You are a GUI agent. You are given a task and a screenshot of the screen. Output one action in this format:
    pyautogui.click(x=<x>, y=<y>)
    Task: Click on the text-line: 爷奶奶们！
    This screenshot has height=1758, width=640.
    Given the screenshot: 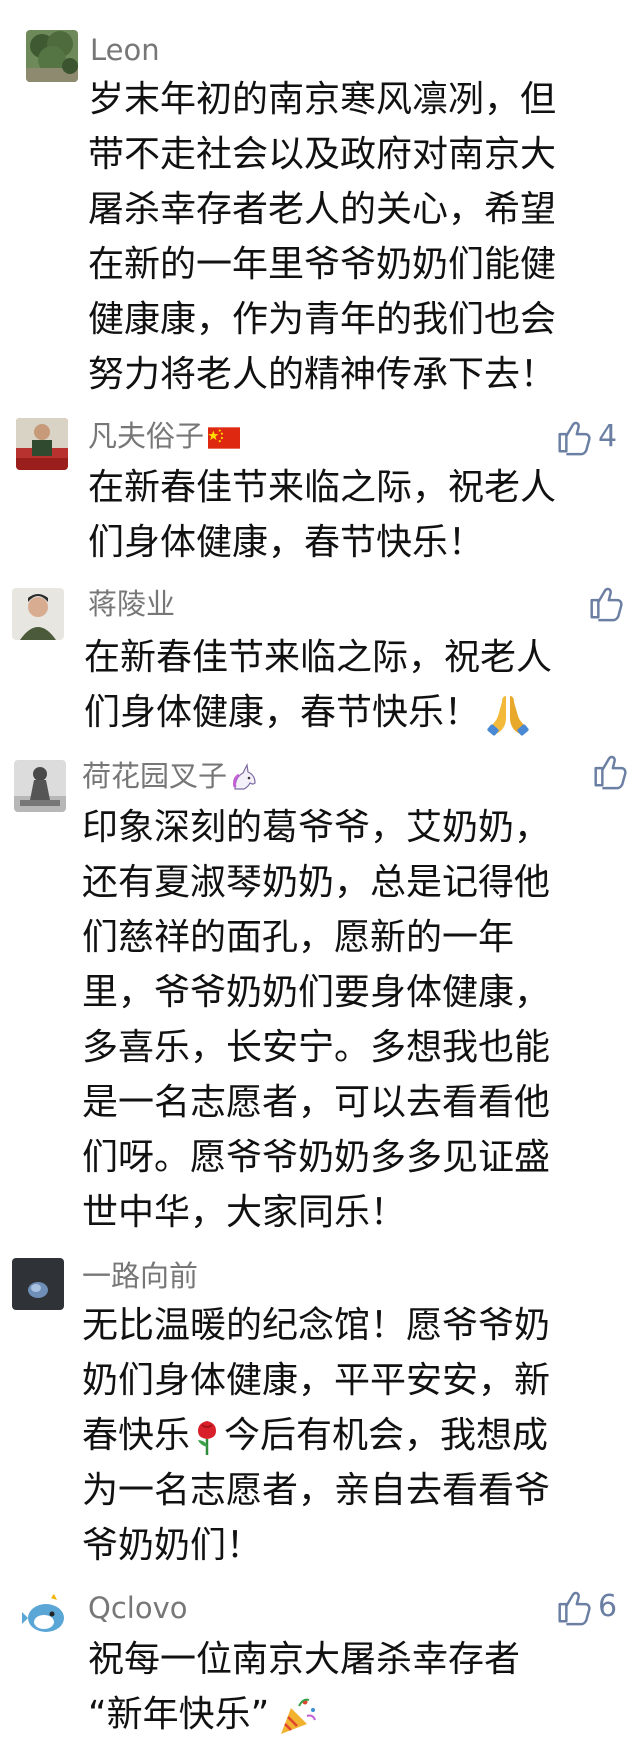 What is the action you would take?
    pyautogui.click(x=172, y=1545)
    